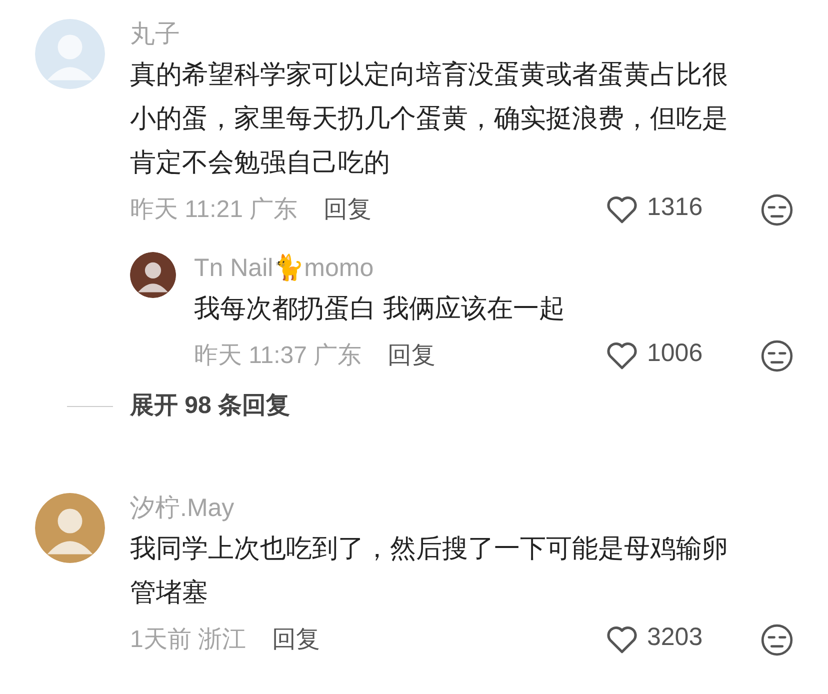 The height and width of the screenshot is (694, 828). I want to click on like-count: 1006, so click(675, 354).